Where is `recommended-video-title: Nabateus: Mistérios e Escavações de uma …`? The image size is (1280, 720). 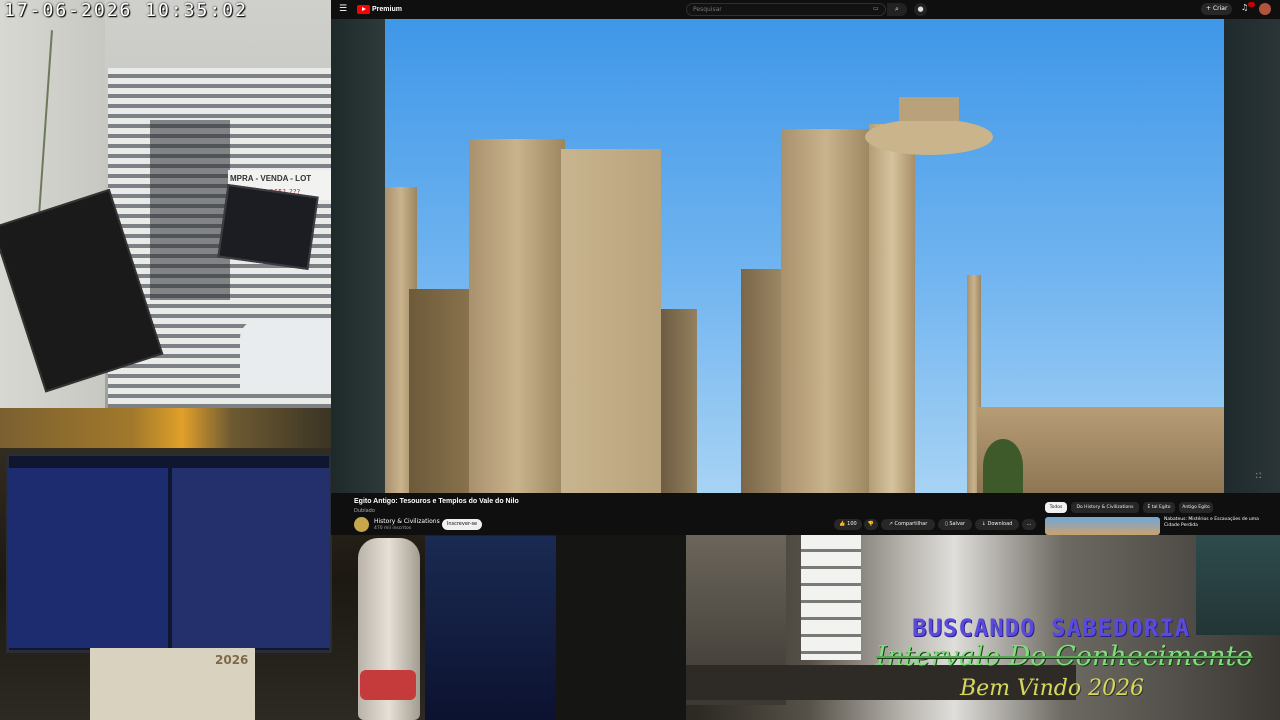 recommended-video-title: Nabateus: Mistérios e Escavações de uma … is located at coordinates (1219, 523).